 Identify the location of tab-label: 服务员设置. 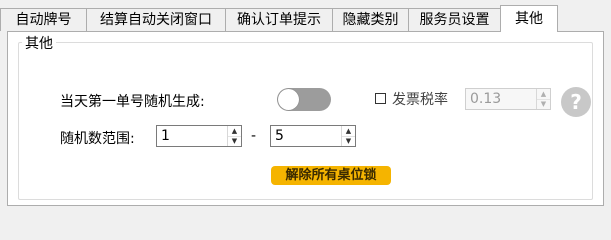
(454, 20).